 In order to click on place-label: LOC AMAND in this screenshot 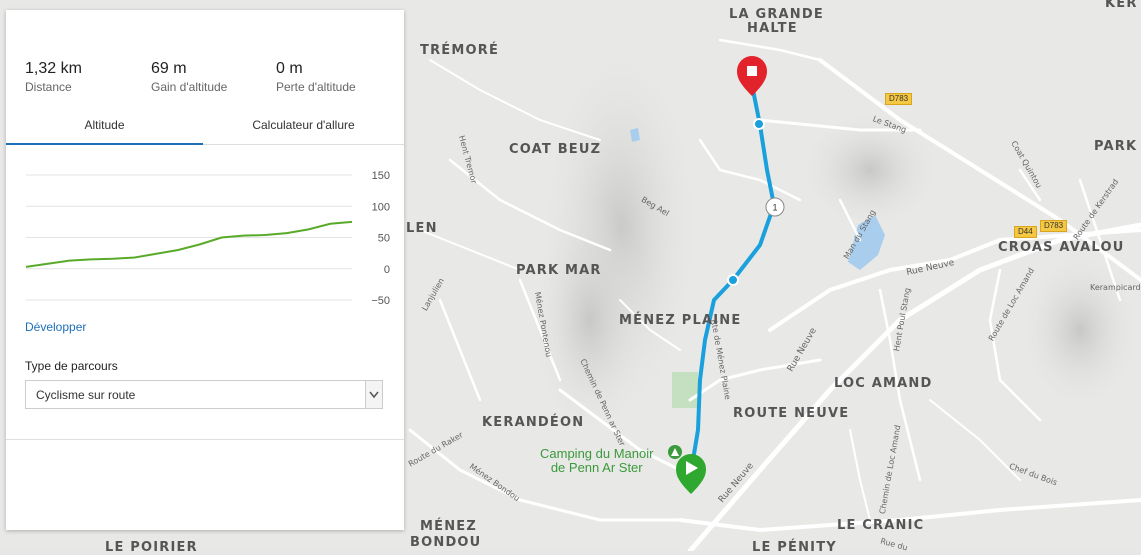, I will do `click(883, 383)`.